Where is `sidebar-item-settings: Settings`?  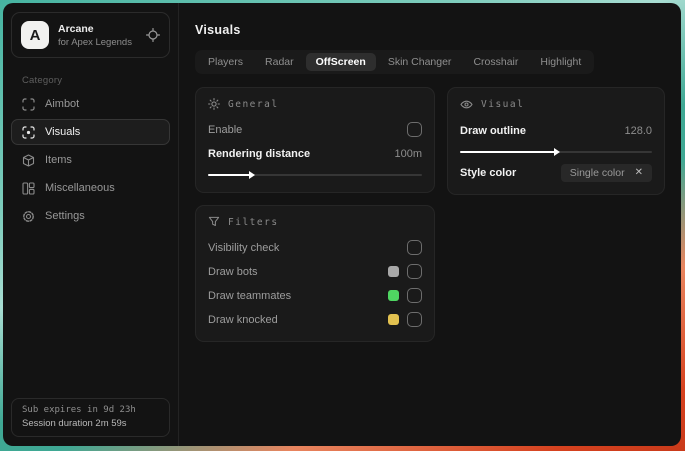
sidebar-item-settings: Settings is located at coordinates (90, 216).